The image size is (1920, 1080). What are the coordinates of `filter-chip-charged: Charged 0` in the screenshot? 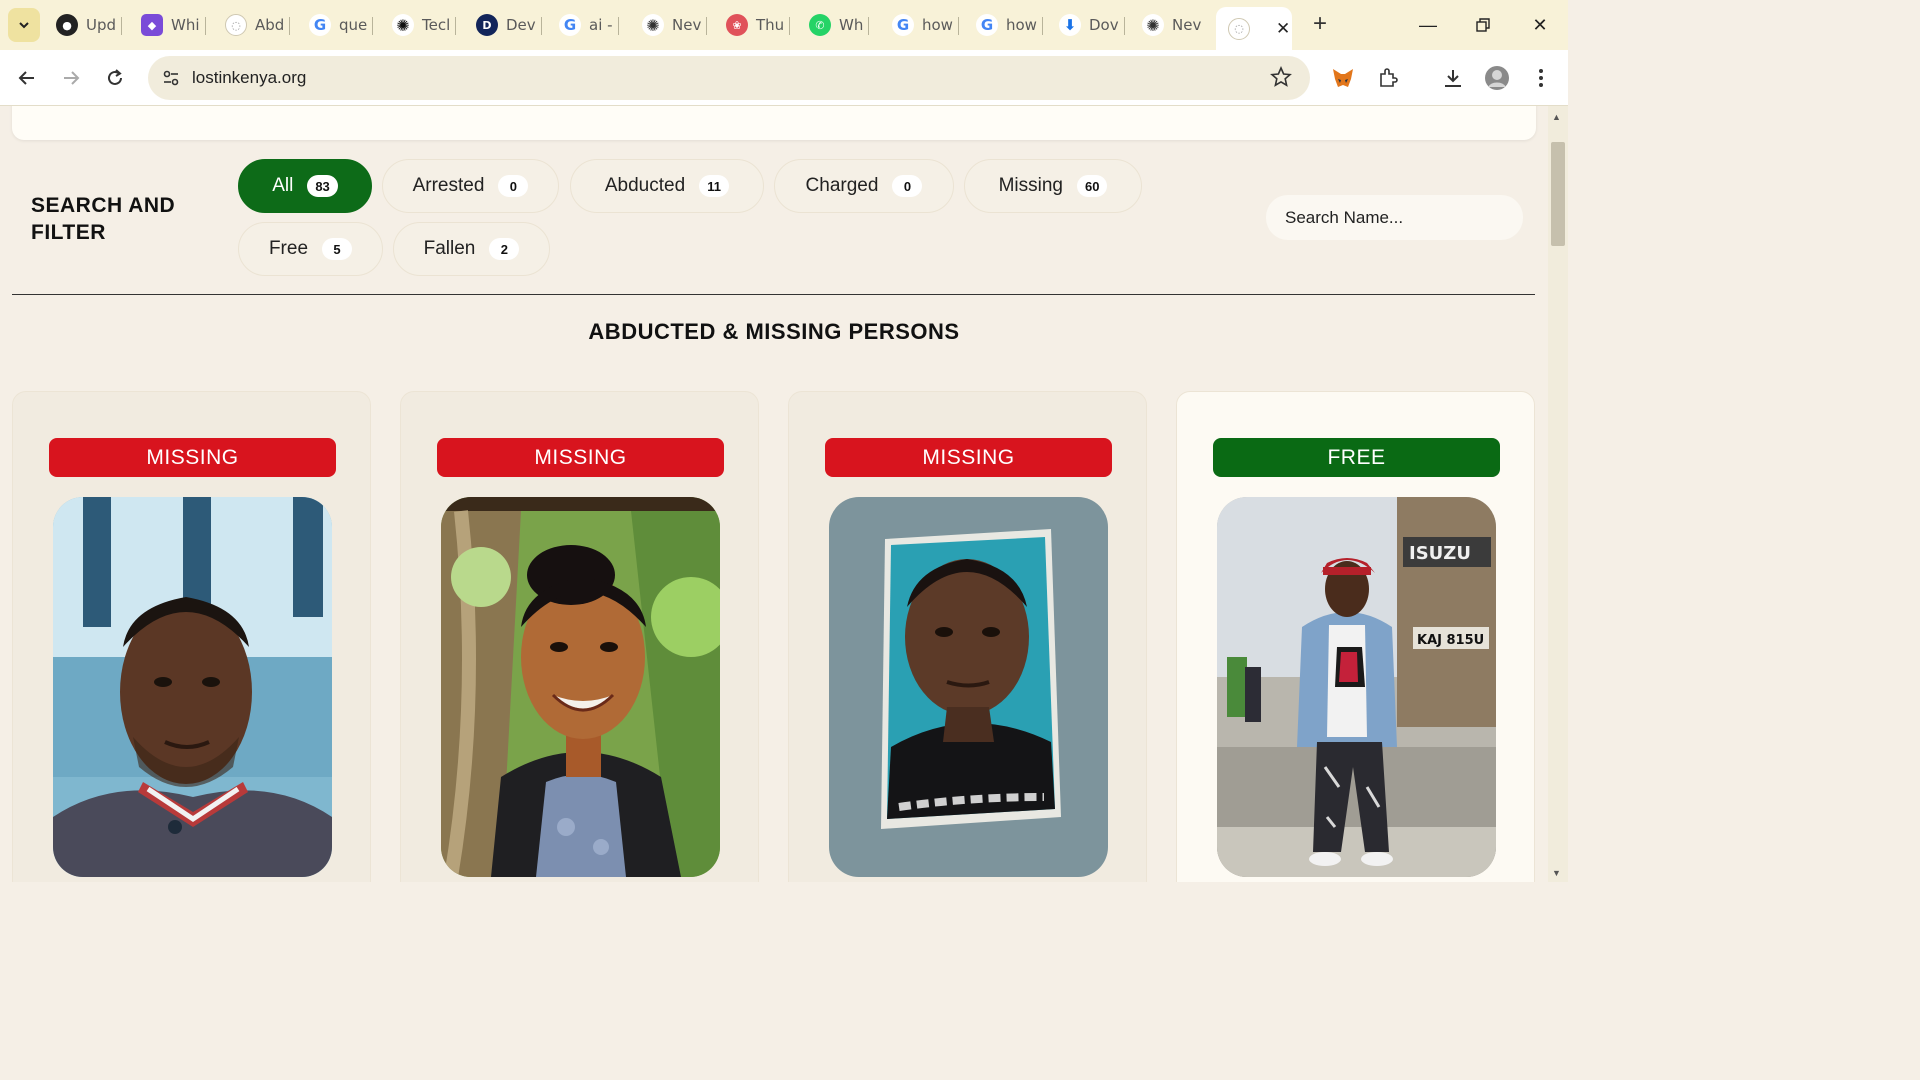 It's located at (864, 186).